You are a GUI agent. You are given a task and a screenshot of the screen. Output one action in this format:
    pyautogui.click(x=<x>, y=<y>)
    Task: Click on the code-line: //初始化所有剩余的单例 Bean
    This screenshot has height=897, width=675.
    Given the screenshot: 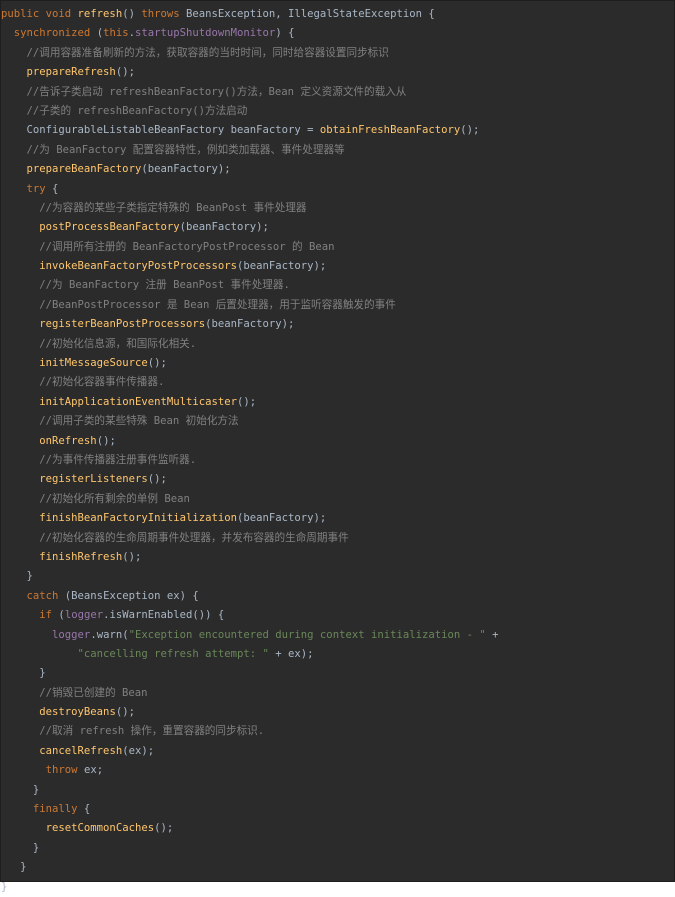 What is the action you would take?
    pyautogui.click(x=338, y=499)
    